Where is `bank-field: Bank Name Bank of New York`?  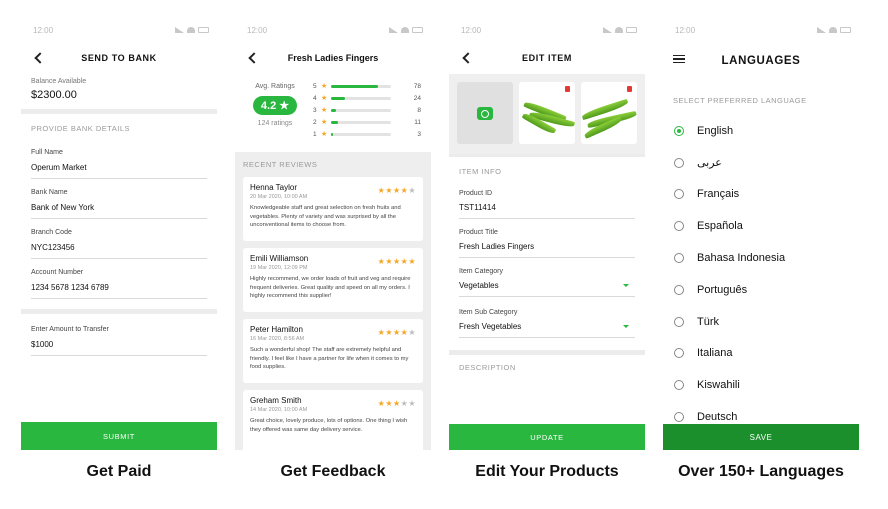
bank-field: Bank Name Bank of New York is located at coordinates (119, 204).